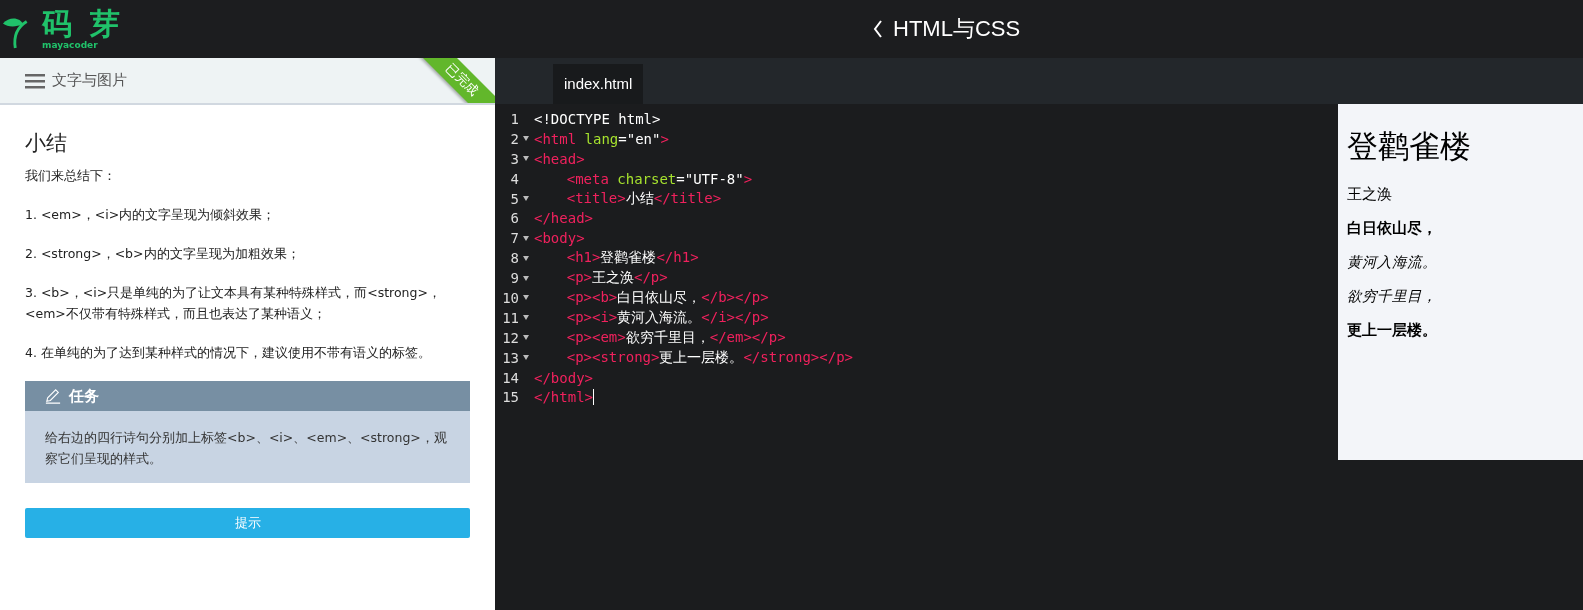  What do you see at coordinates (510, 377) in the screenshot?
I see `line-number: 14` at bounding box center [510, 377].